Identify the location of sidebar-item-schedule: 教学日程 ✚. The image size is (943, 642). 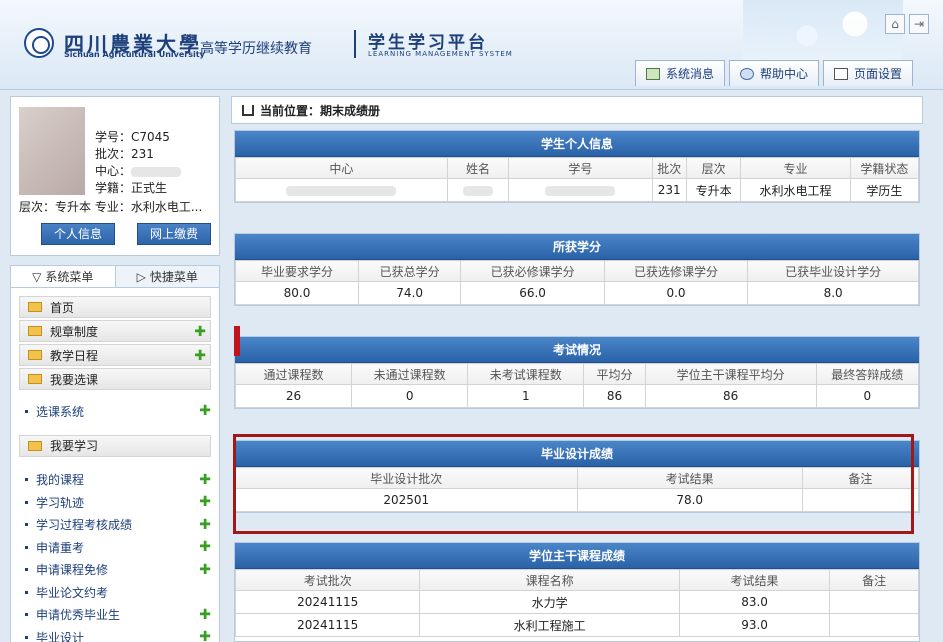
(115, 355).